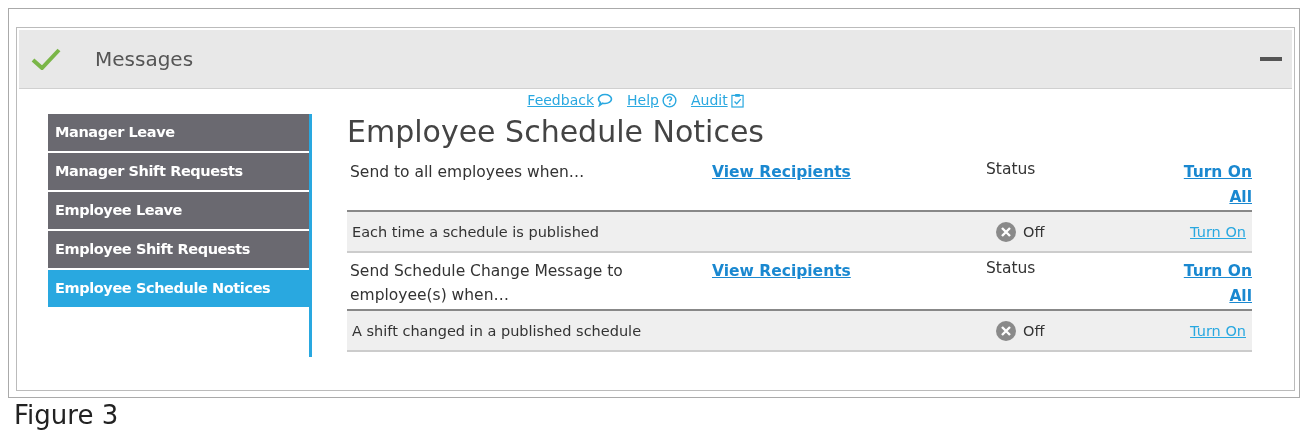 This screenshot has width=1304, height=435. Describe the element at coordinates (669, 100) in the screenshot. I see `question-circle-icon` at that location.